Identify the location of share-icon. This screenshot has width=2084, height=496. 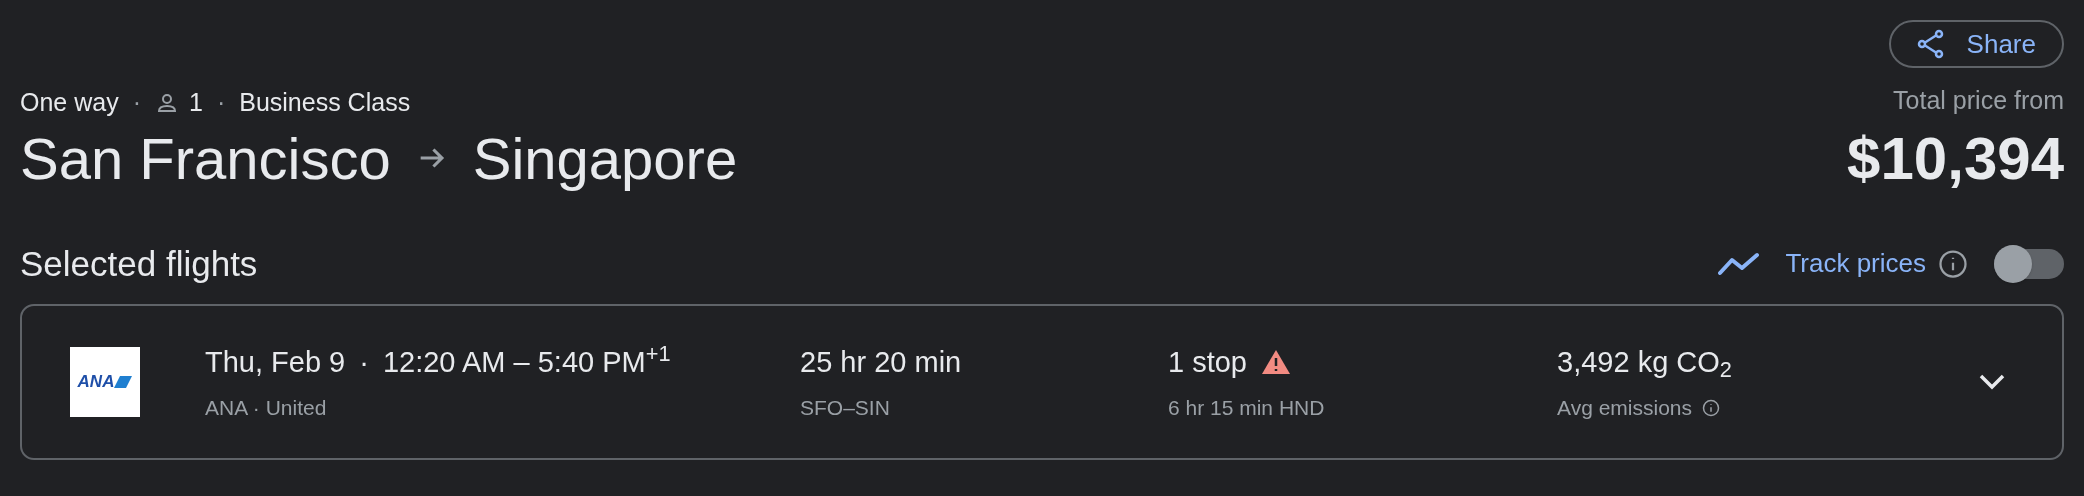
(1930, 44).